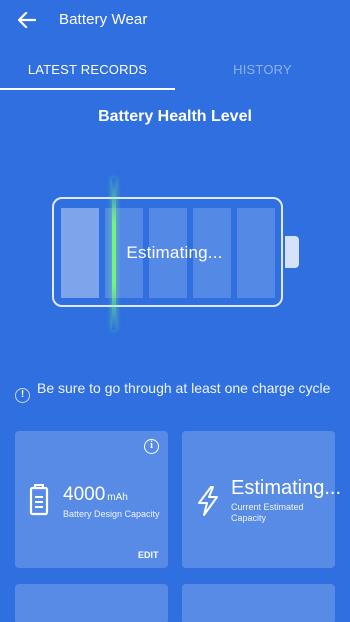 This screenshot has width=350, height=622. Describe the element at coordinates (175, 116) in the screenshot. I see `health-title: Battery Health Level` at that location.